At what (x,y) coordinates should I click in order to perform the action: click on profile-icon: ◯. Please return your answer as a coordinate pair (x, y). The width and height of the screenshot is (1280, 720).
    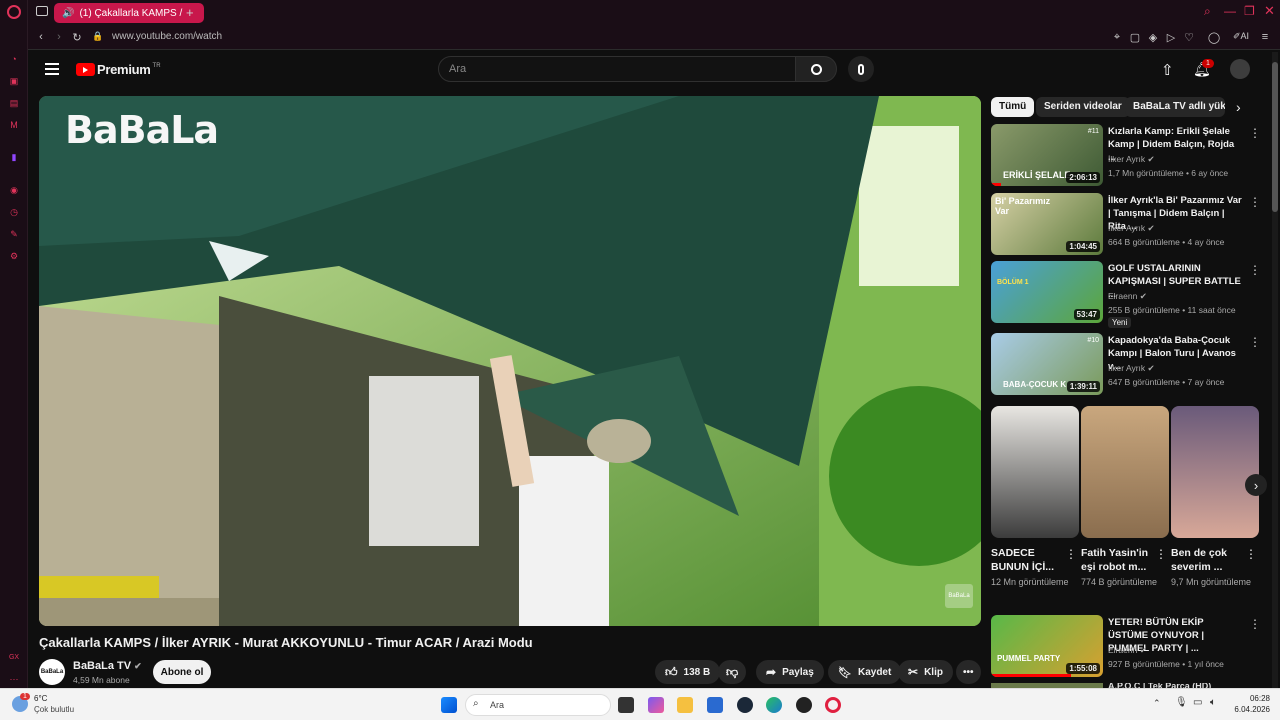
    Looking at the image, I should click on (1214, 37).